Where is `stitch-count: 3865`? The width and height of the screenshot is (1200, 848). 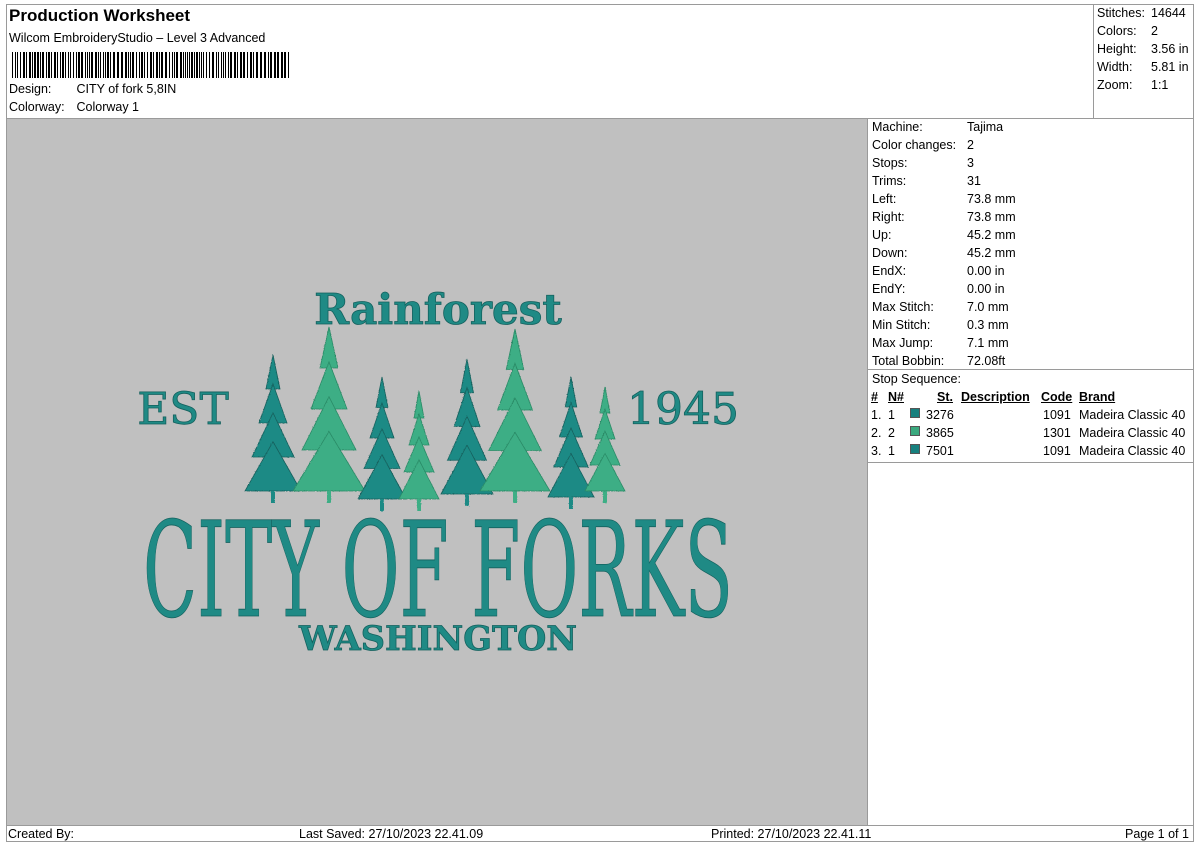
stitch-count: 3865 is located at coordinates (940, 433).